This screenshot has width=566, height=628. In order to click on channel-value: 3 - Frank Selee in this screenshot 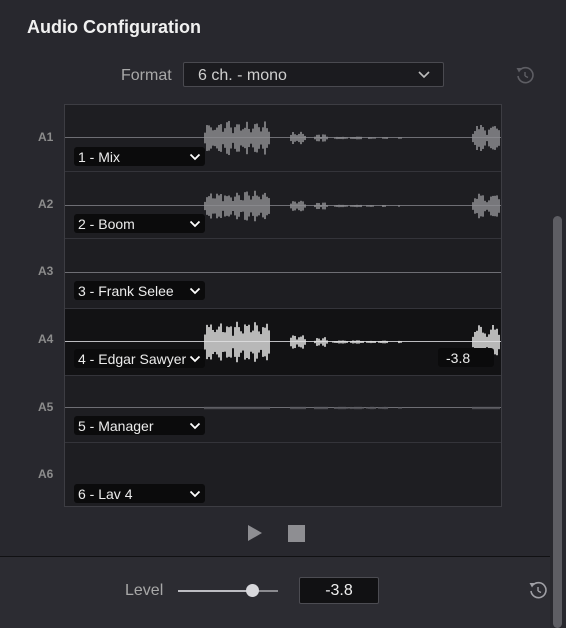, I will do `click(126, 291)`.